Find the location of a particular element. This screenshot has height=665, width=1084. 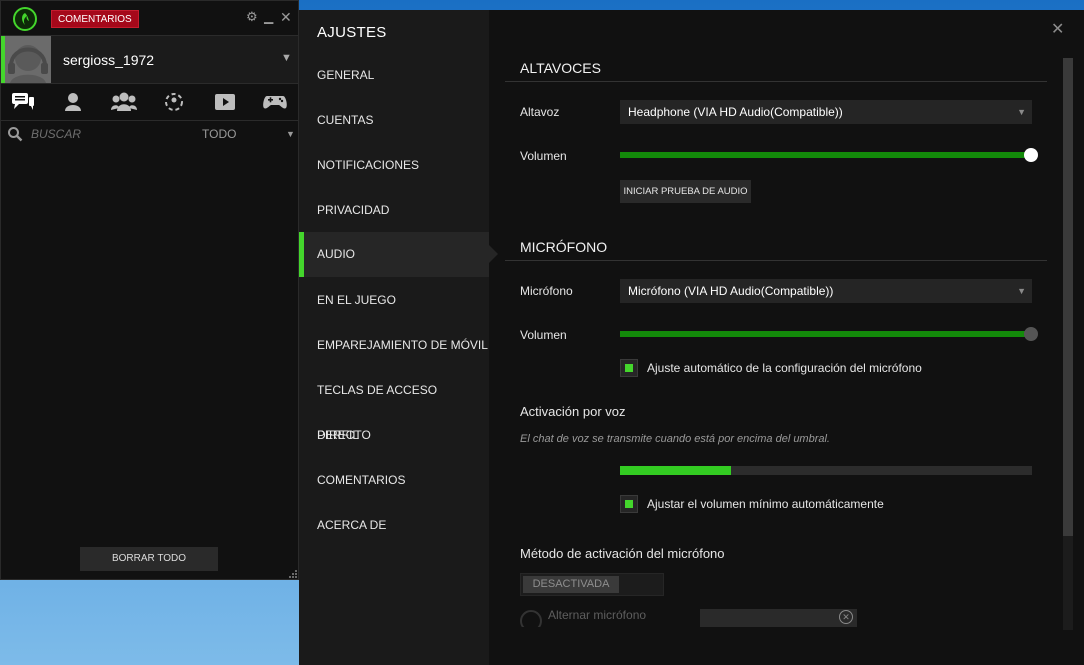

chat-icon is located at coordinates (23, 103).